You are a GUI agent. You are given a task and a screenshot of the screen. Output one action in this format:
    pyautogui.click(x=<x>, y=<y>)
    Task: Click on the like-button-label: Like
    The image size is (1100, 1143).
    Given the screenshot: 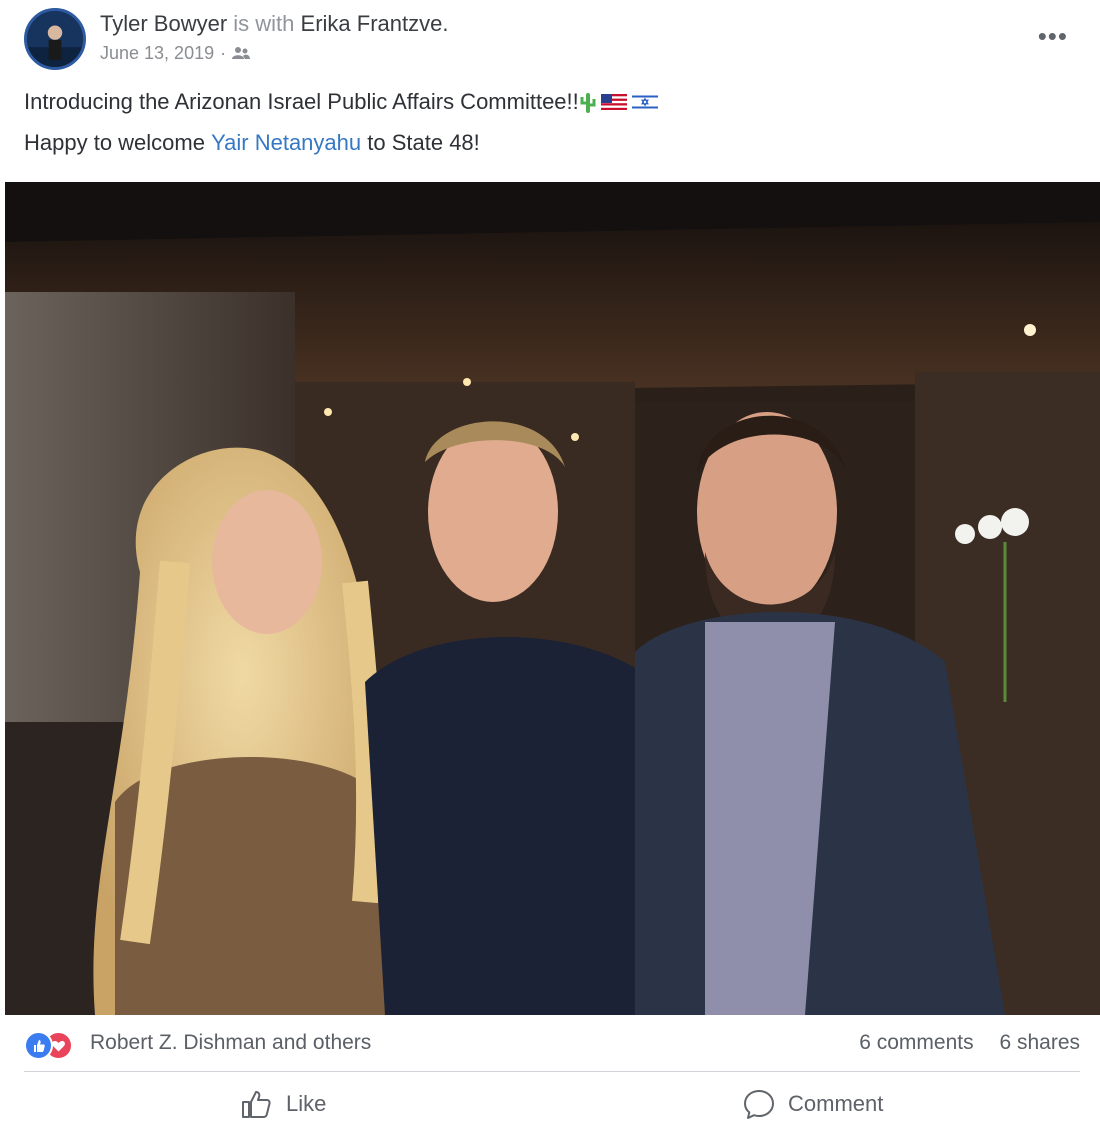 What is the action you would take?
    pyautogui.click(x=306, y=1103)
    